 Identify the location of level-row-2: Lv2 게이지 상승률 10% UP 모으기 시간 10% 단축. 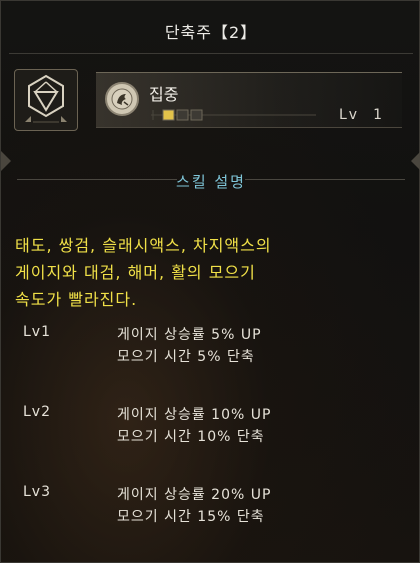
(210, 429).